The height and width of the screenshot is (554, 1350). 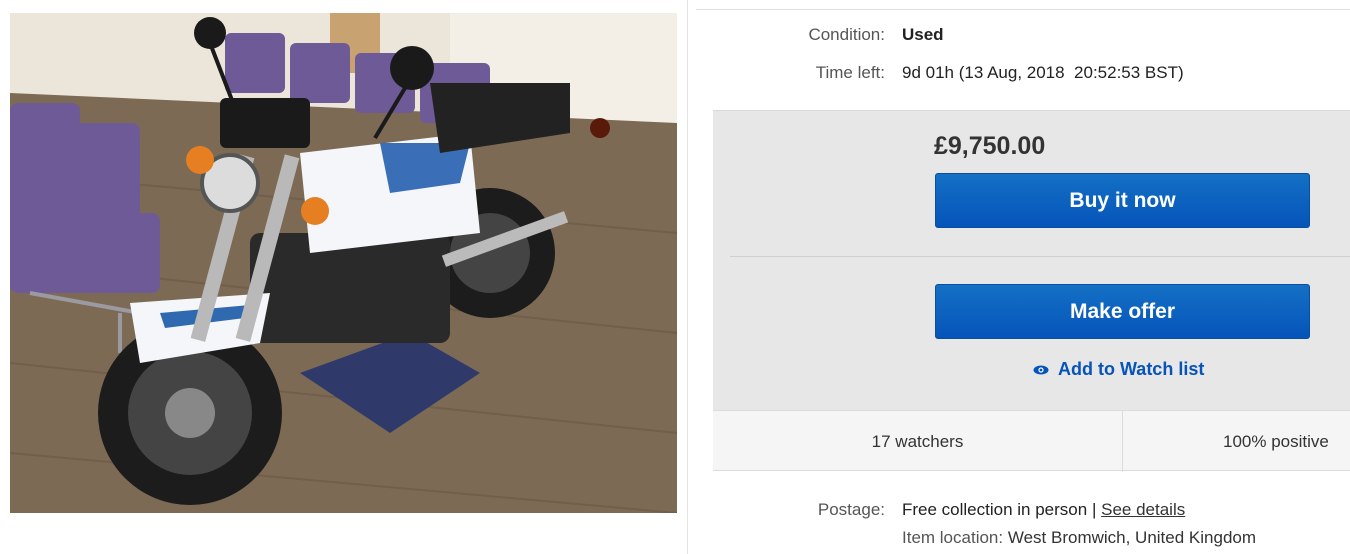 I want to click on postage-value: Free collection in person | See details, so click(x=1043, y=510).